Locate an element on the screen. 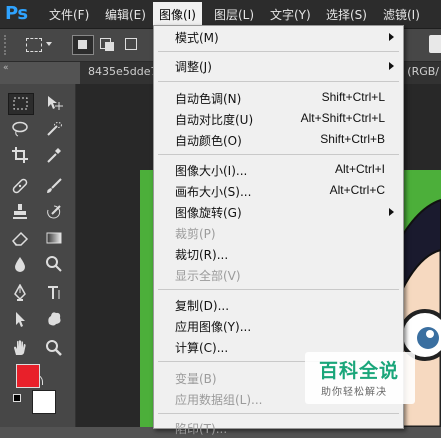  quick-selection-tool is located at coordinates (54, 129).